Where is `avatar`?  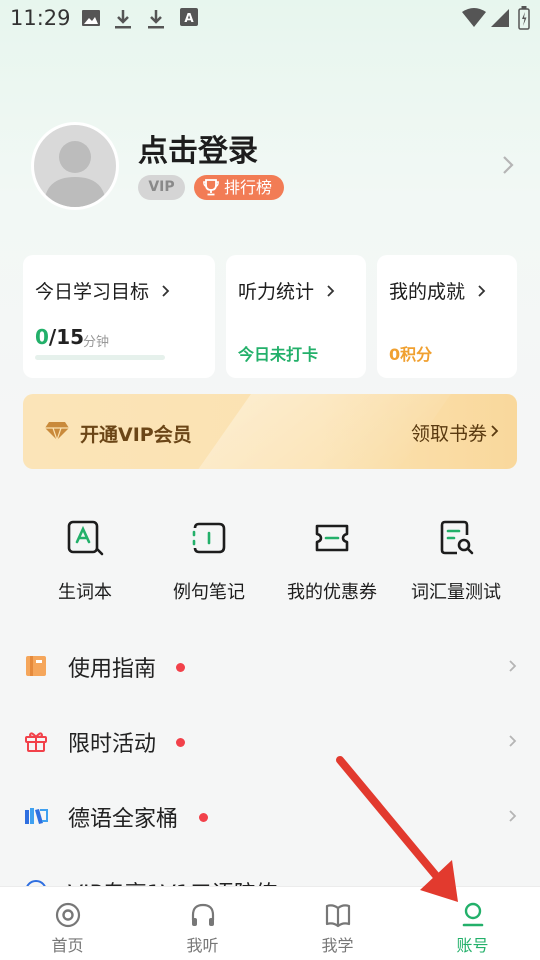 avatar is located at coordinates (75, 166).